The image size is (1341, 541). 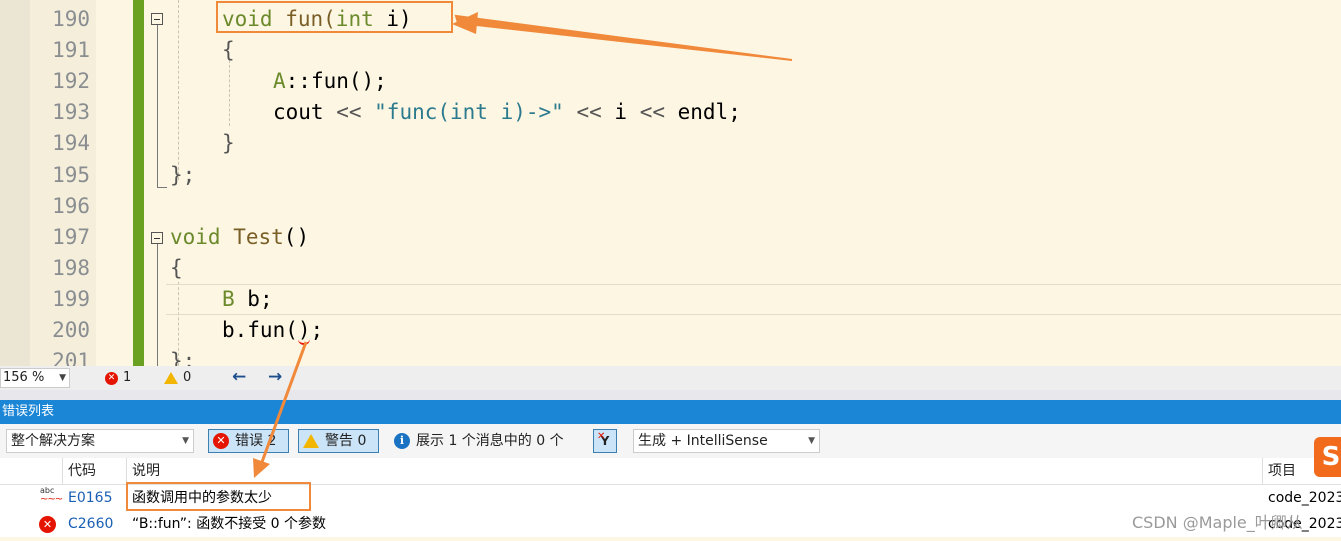 What do you see at coordinates (1327, 457) in the screenshot?
I see `input-method-icon: S` at bounding box center [1327, 457].